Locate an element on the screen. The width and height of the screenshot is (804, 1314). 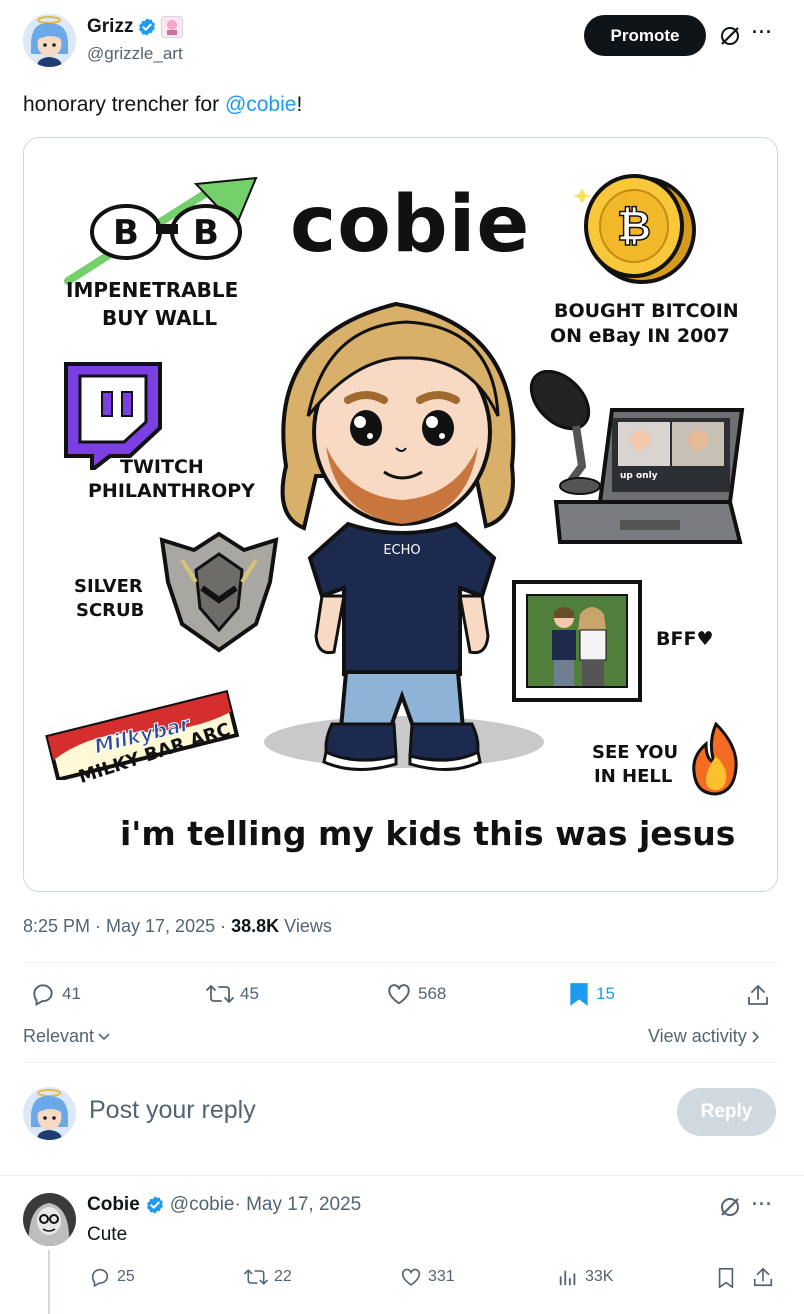
chevron-down-icon is located at coordinates (104, 1037).